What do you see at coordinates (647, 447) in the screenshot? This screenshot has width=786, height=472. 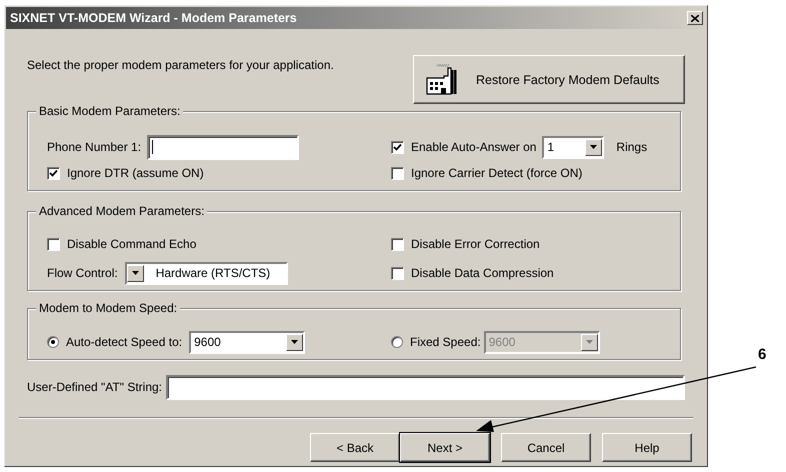 I see `wizard-button: Help` at bounding box center [647, 447].